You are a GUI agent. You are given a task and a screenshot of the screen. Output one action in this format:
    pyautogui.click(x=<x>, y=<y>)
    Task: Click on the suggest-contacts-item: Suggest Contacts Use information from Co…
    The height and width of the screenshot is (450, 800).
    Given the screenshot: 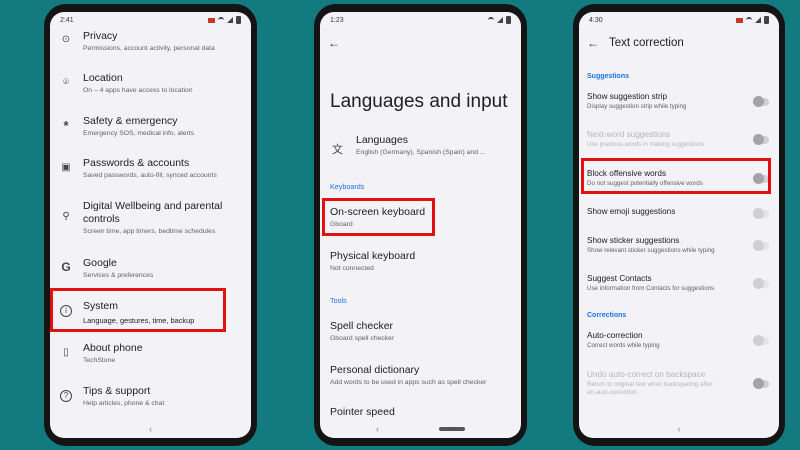 What is the action you would take?
    pyautogui.click(x=679, y=285)
    